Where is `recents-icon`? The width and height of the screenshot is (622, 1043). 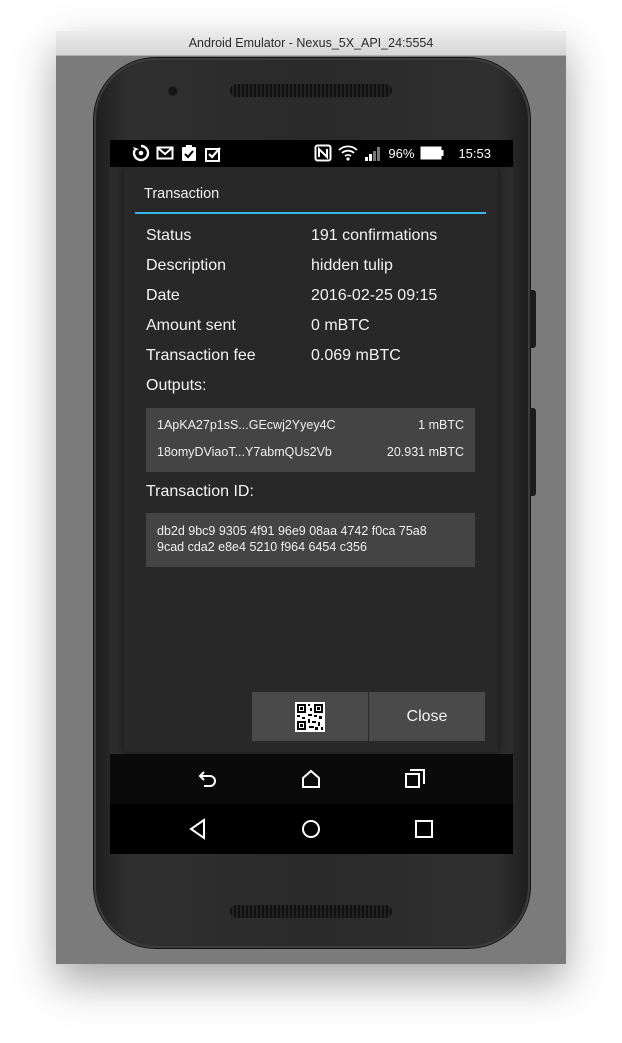 recents-icon is located at coordinates (424, 829).